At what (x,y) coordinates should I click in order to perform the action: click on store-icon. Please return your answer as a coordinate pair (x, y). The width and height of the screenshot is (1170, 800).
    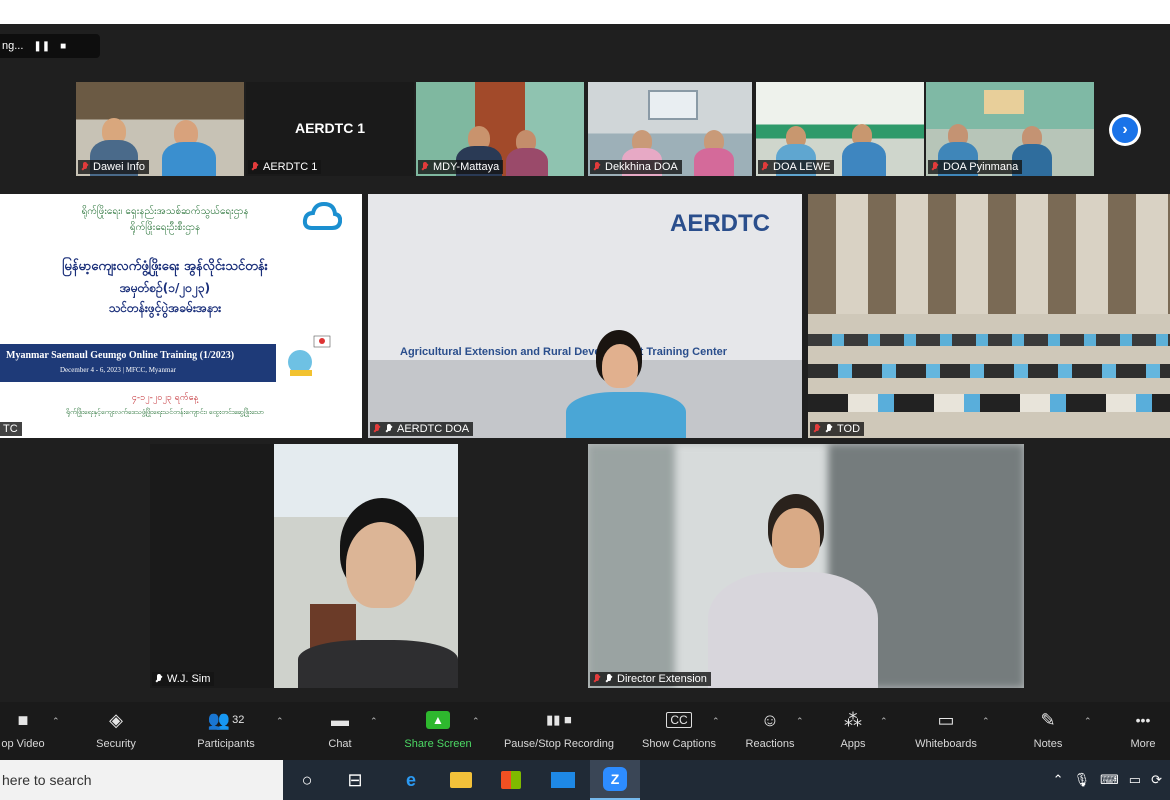
    Looking at the image, I should click on (511, 780).